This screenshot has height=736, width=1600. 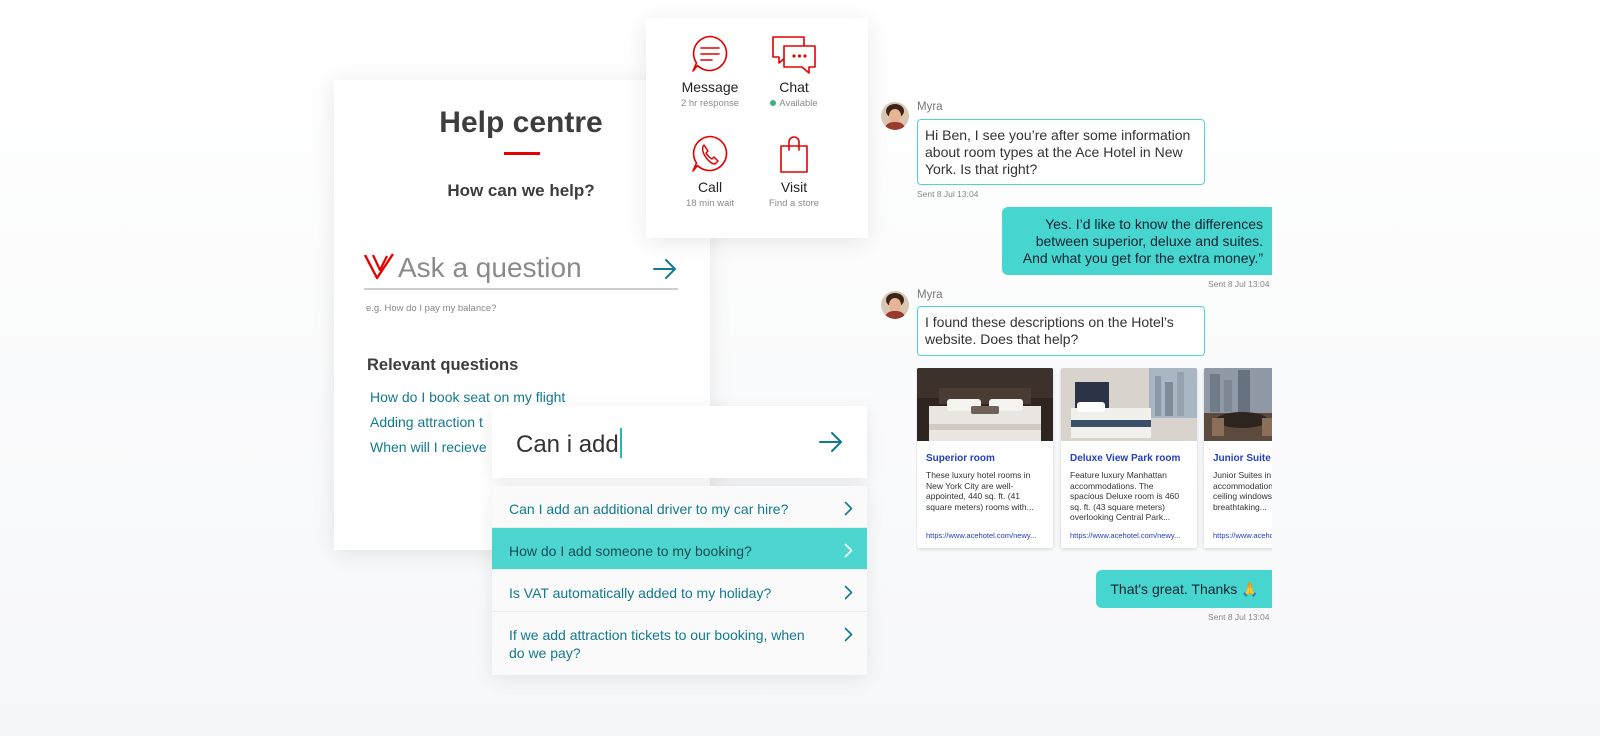 I want to click on text-caret, so click(x=620, y=443).